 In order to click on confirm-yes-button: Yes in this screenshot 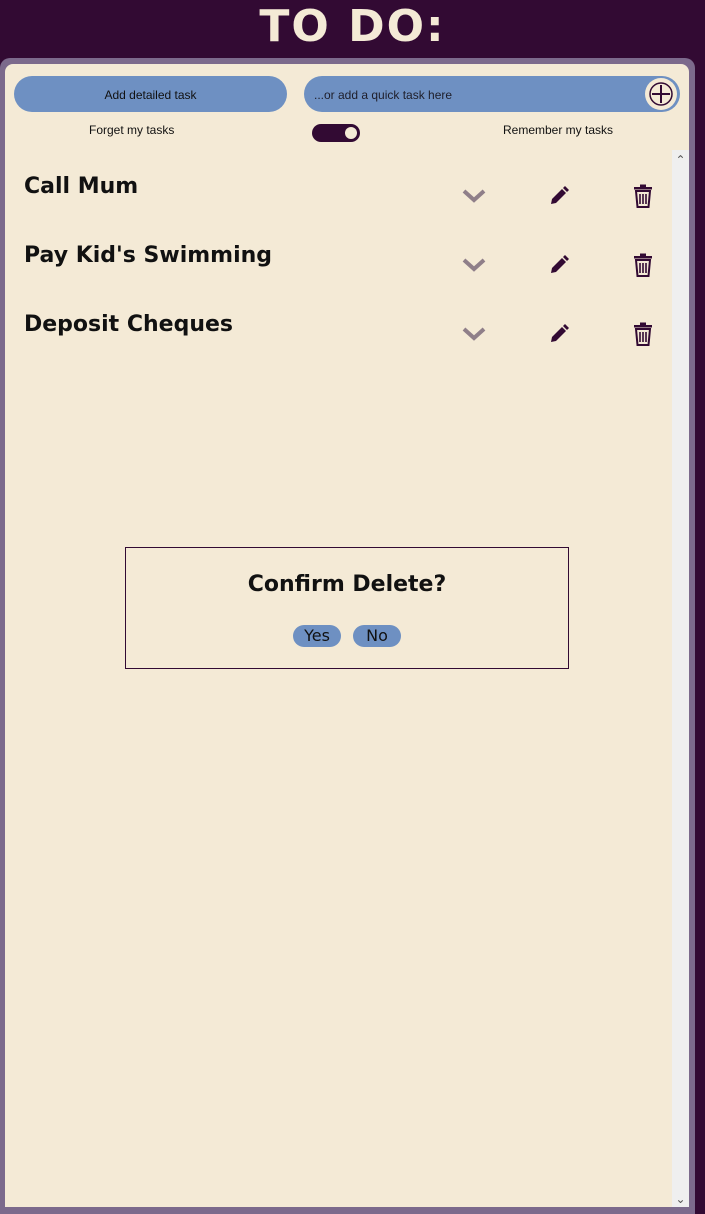, I will do `click(317, 636)`.